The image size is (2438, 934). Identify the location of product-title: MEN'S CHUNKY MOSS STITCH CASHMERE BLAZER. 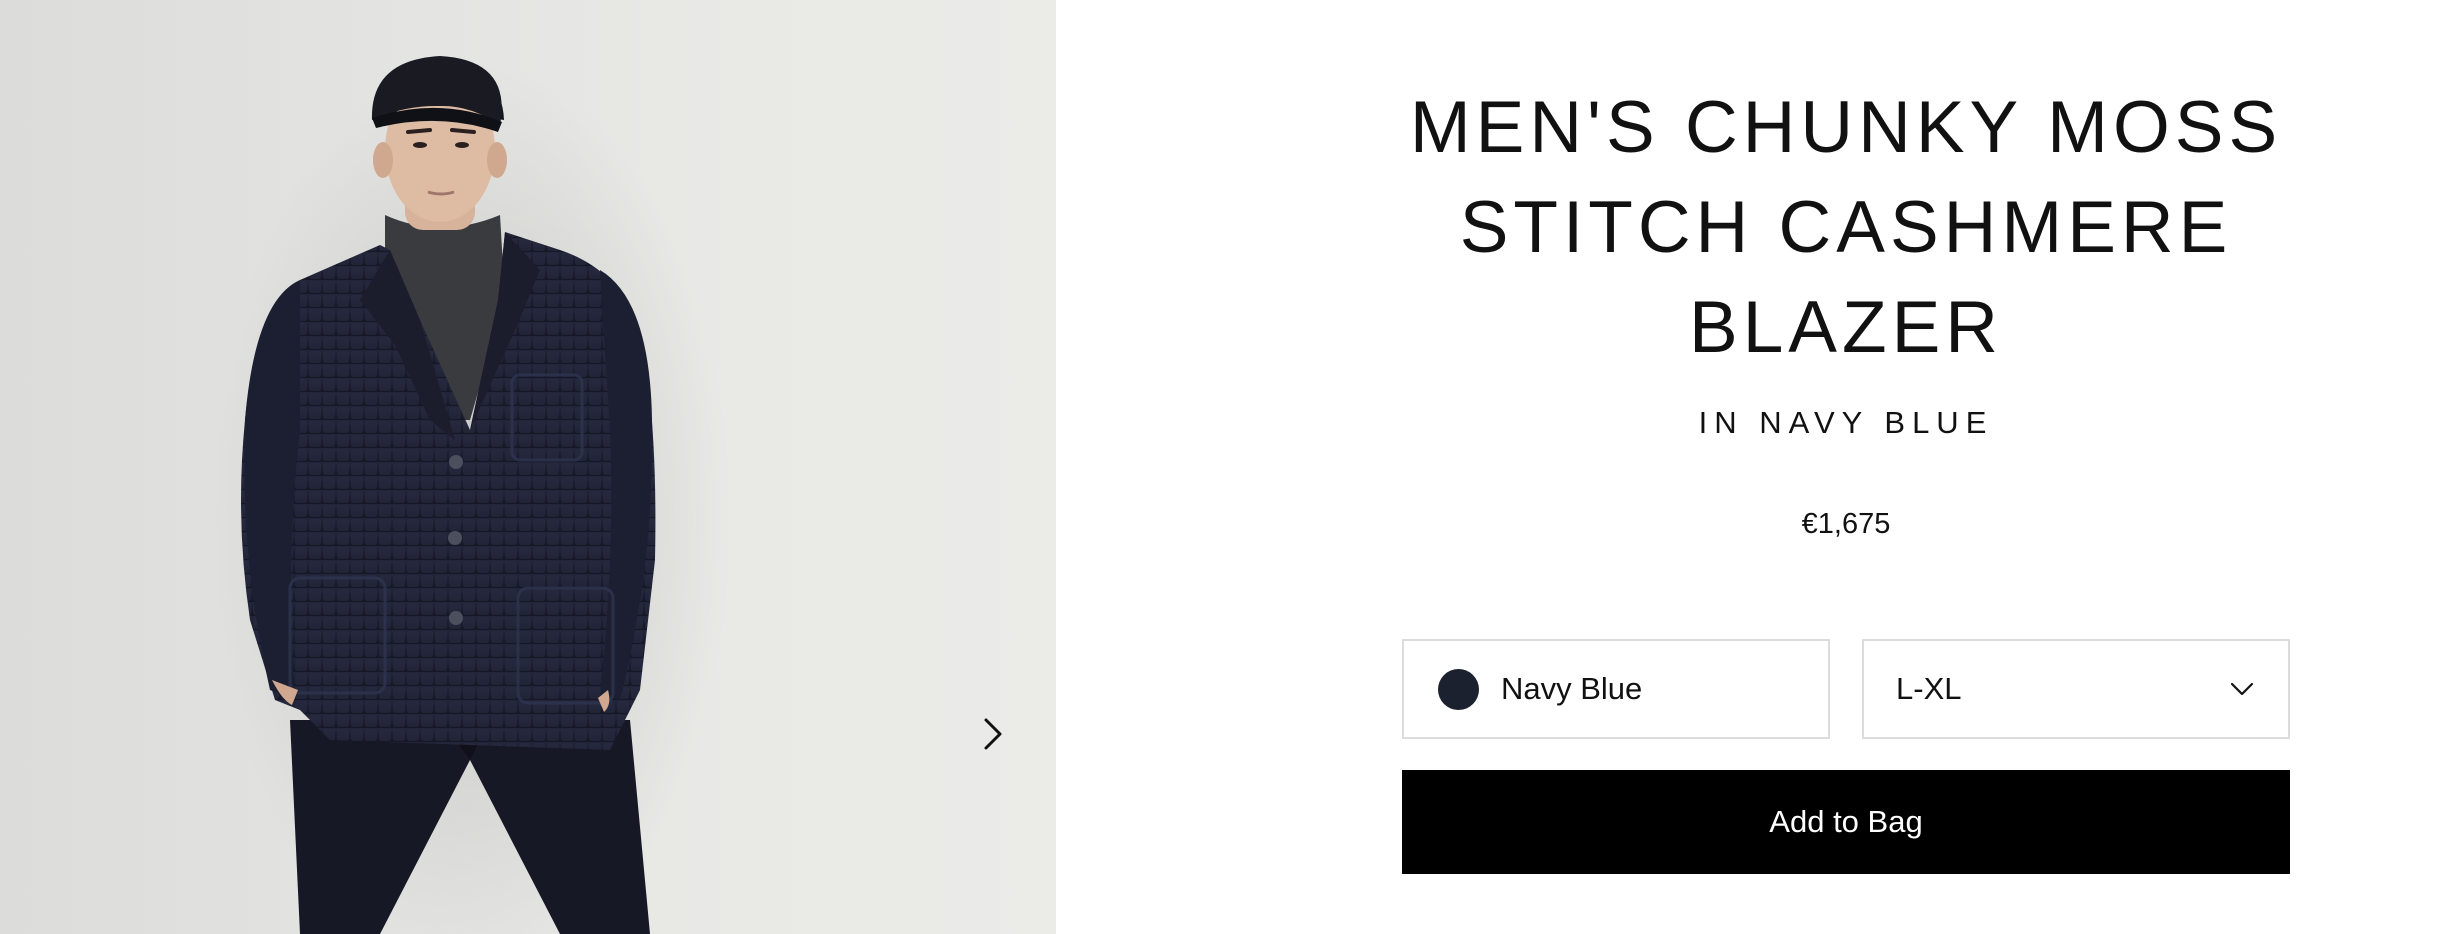
(1846, 227).